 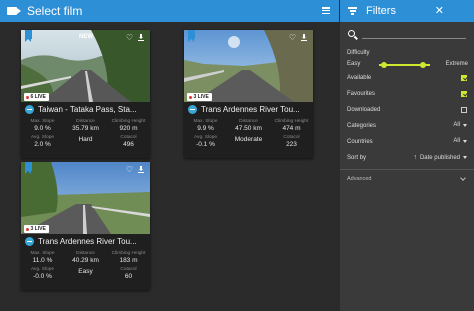 I want to click on list-view-icon, so click(x=326, y=11).